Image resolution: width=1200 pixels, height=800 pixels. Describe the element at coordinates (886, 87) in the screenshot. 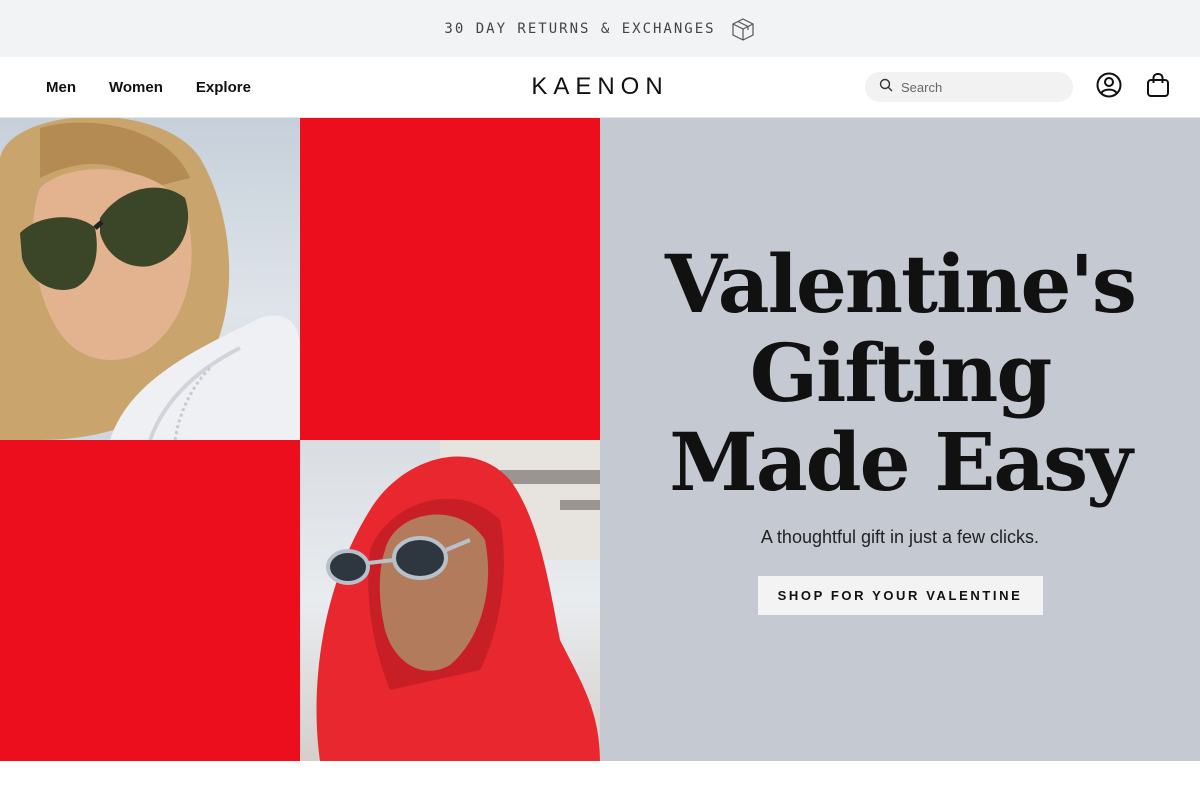

I see `search-icon` at that location.